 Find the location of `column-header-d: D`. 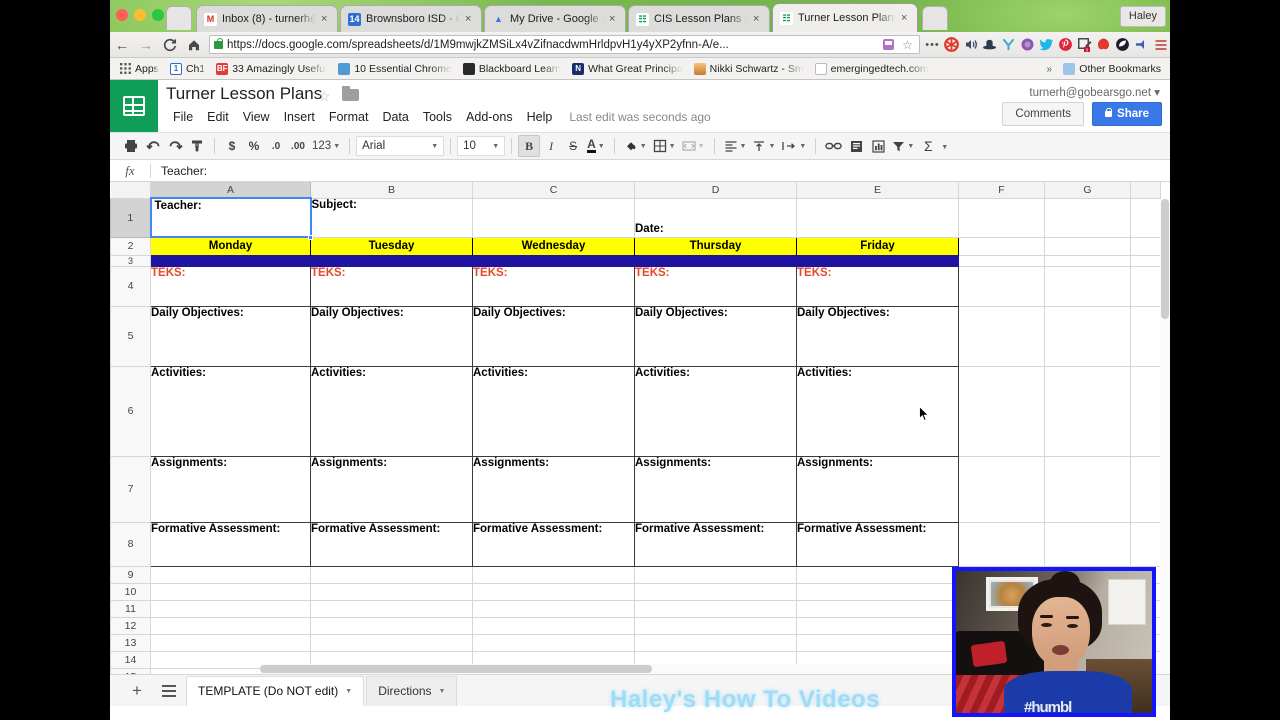

column-header-d: D is located at coordinates (715, 190).